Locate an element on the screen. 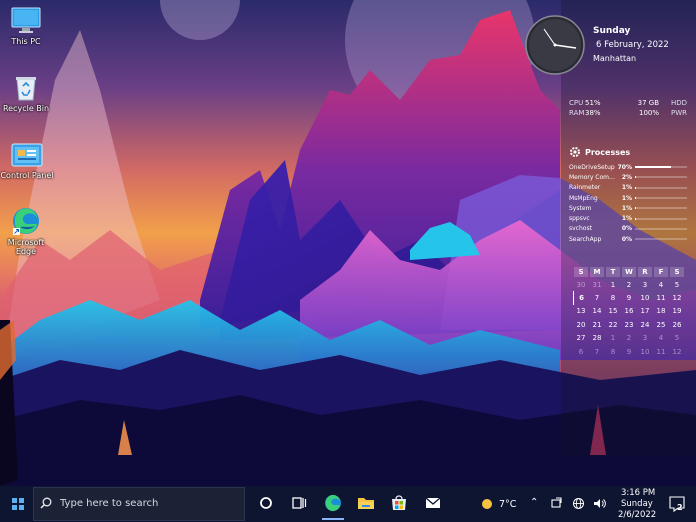 This screenshot has height=522, width=696. calendar-day: 26 is located at coordinates (677, 324).